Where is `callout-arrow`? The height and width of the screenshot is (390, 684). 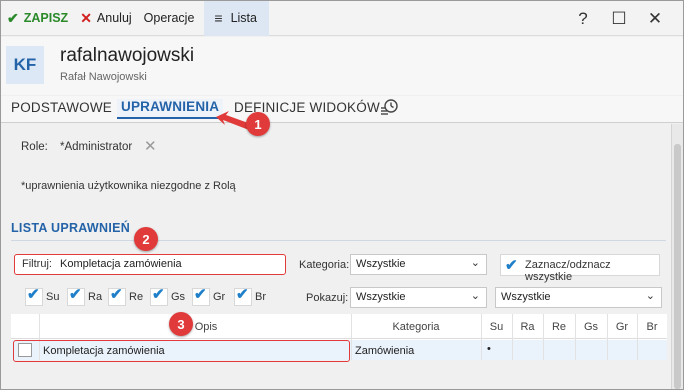 callout-arrow is located at coordinates (233, 120).